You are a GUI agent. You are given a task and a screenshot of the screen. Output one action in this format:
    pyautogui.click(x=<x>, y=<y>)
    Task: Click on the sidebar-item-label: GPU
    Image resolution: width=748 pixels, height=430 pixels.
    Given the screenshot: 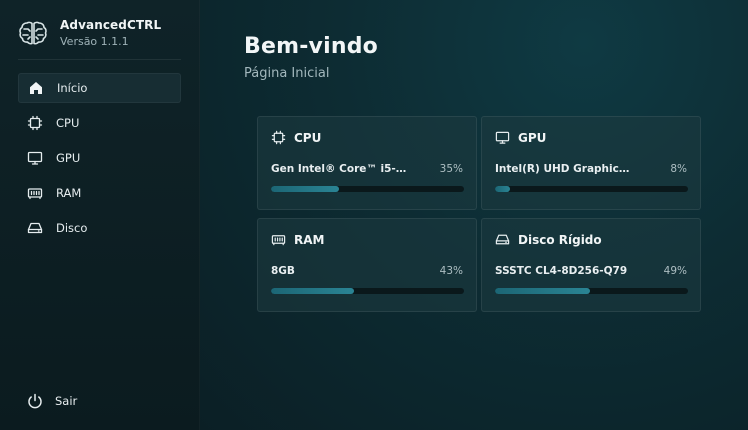 What is the action you would take?
    pyautogui.click(x=68, y=158)
    